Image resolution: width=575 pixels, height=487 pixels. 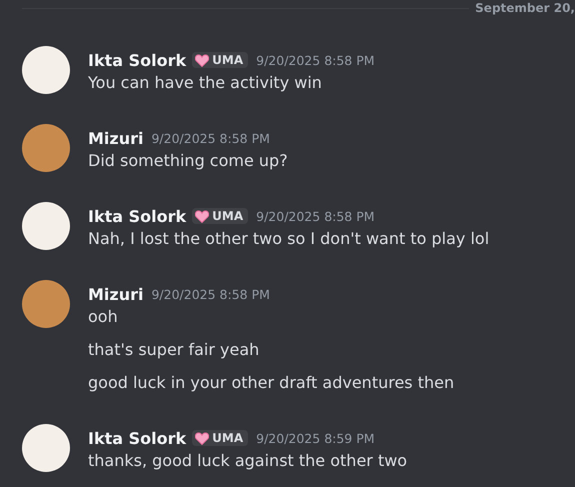 What do you see at coordinates (188, 161) in the screenshot?
I see `message-text: Did something come up?` at bounding box center [188, 161].